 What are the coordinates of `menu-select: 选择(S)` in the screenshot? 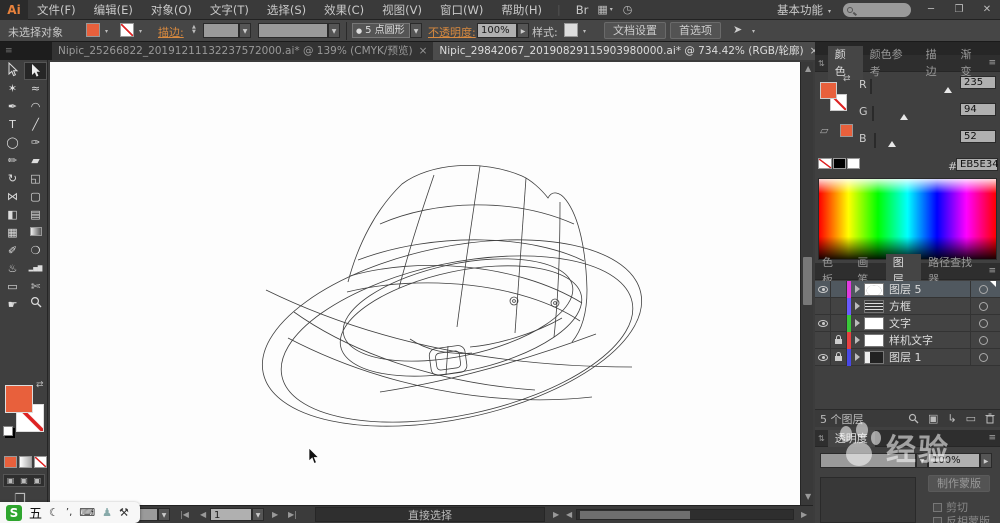 It's located at (286, 10).